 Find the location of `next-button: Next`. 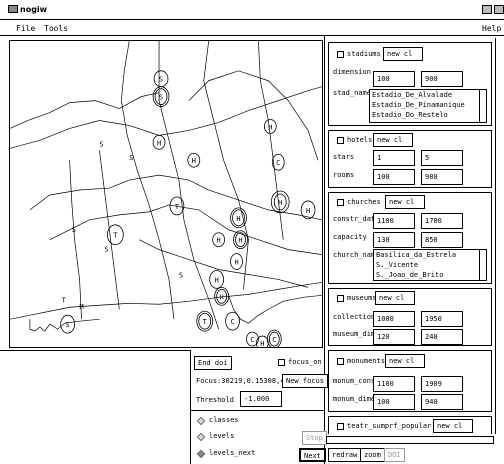

next-button: Next is located at coordinates (312, 455).